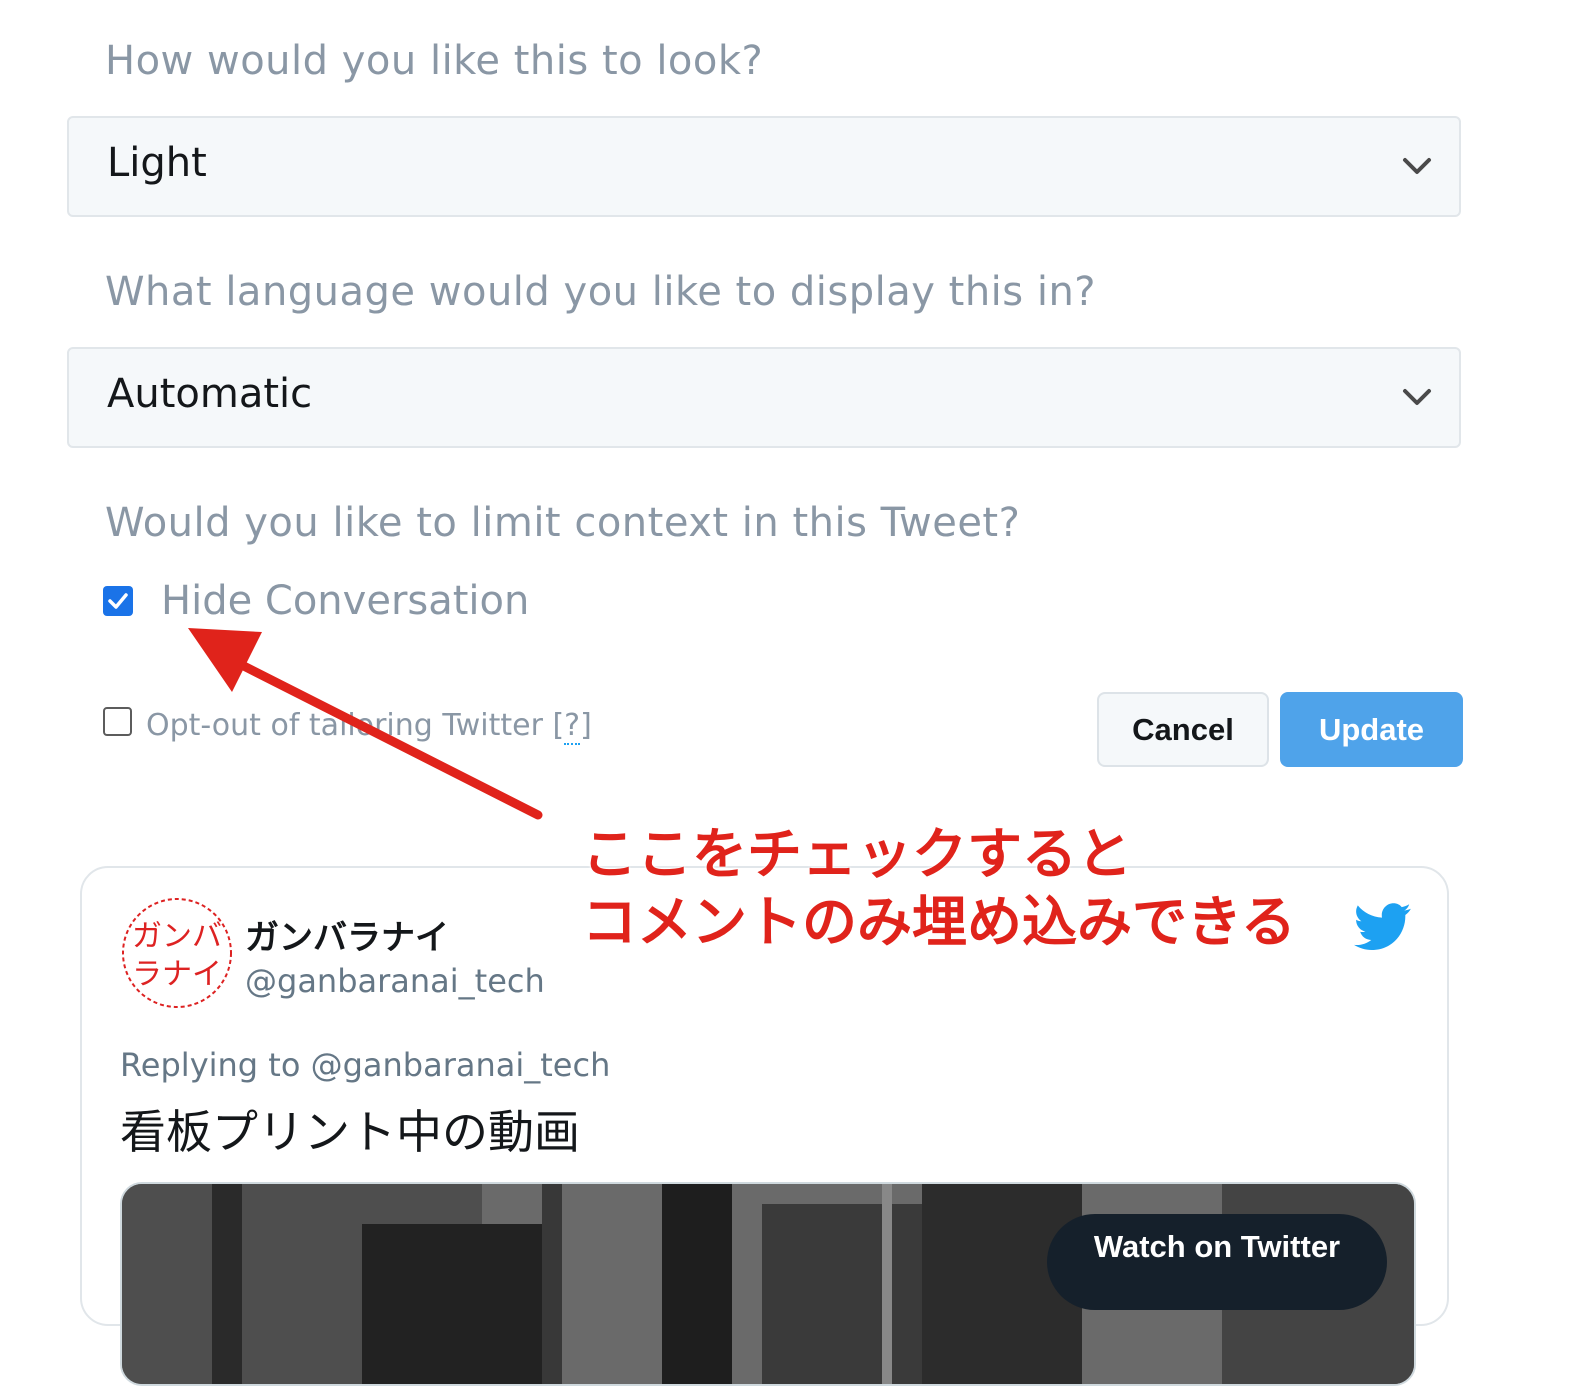 Image resolution: width=1572 pixels, height=1386 pixels. I want to click on optout-label: Opt-out of tailoring Twitter [?], so click(369, 726).